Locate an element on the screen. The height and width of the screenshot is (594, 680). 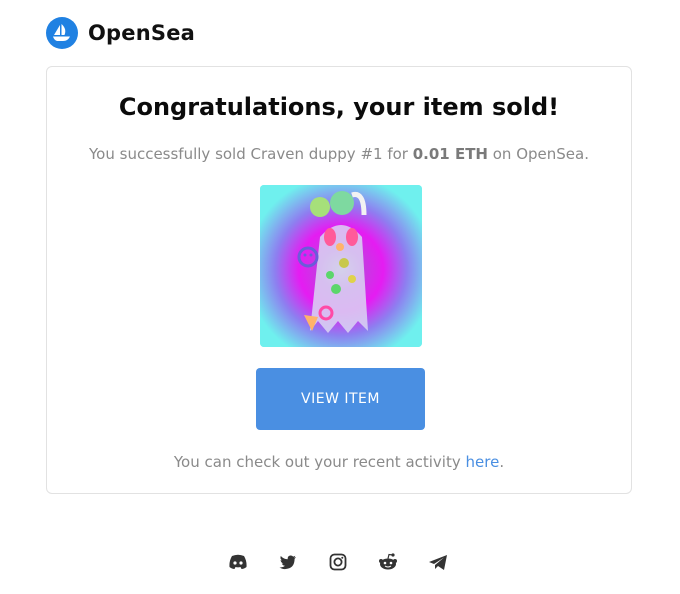
header: OpenSea is located at coordinates (120, 33).